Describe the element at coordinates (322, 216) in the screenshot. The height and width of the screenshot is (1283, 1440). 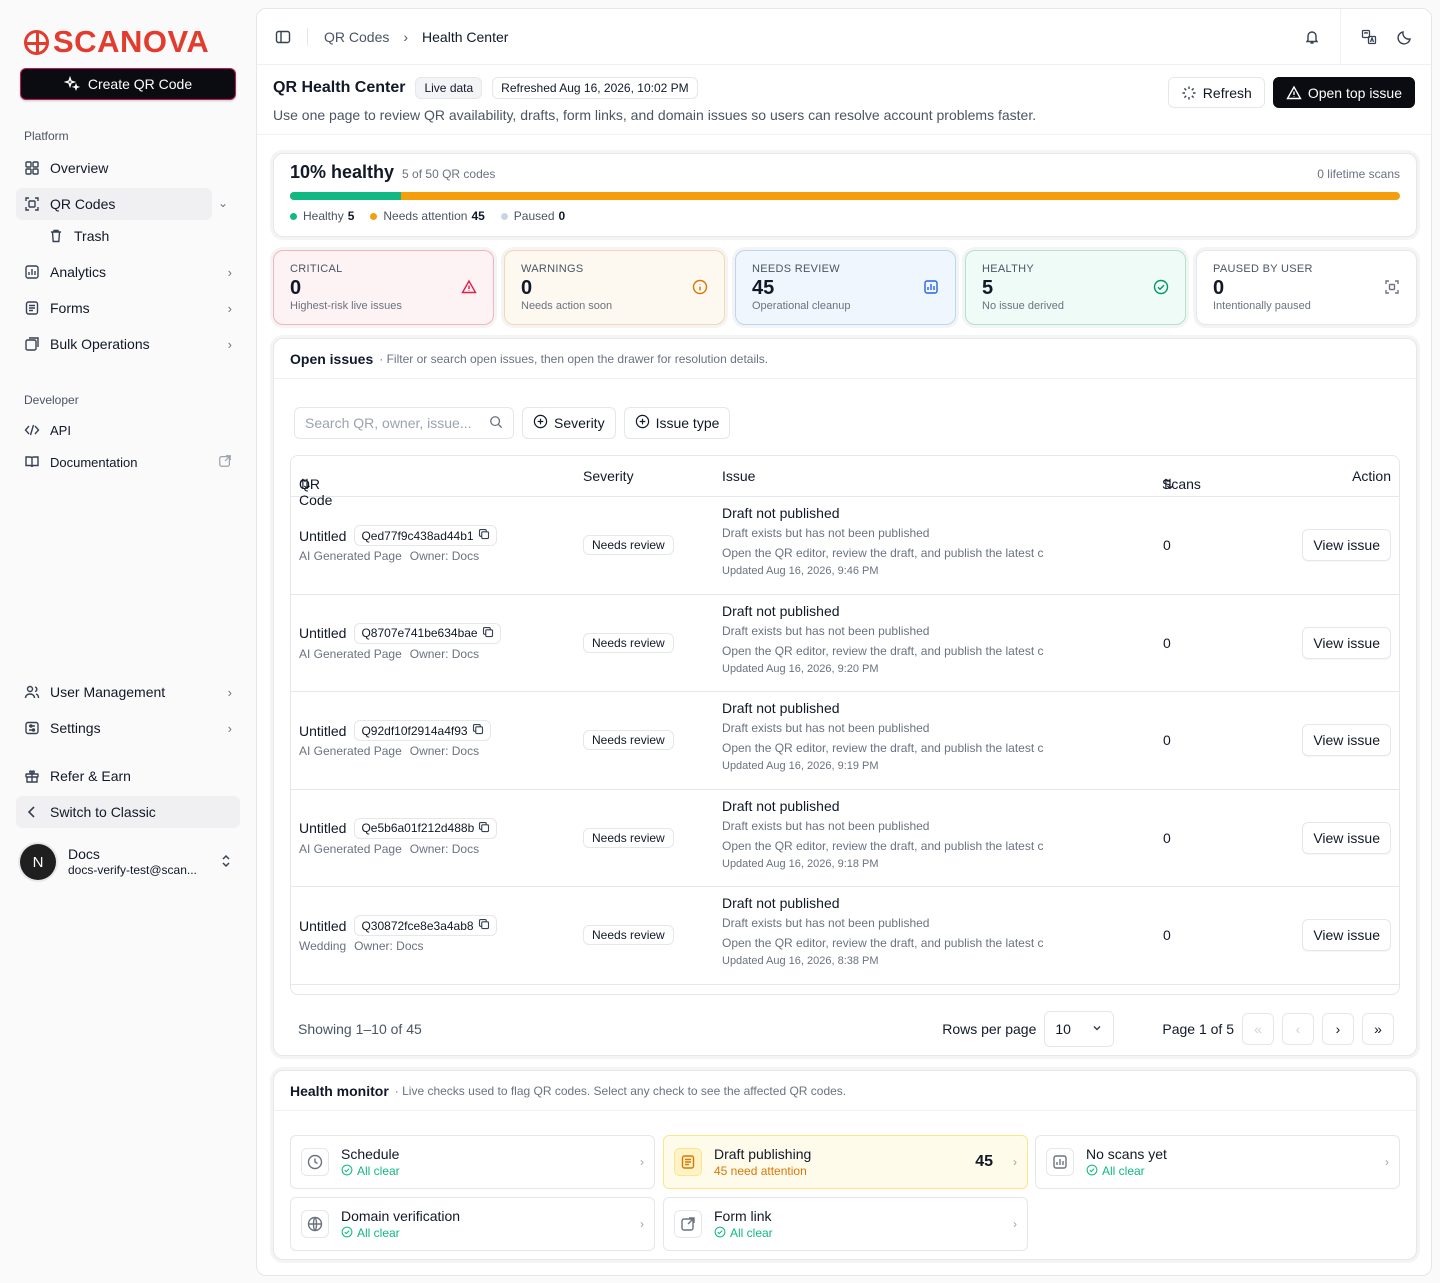
I see `legend-item: Healthy 5` at that location.